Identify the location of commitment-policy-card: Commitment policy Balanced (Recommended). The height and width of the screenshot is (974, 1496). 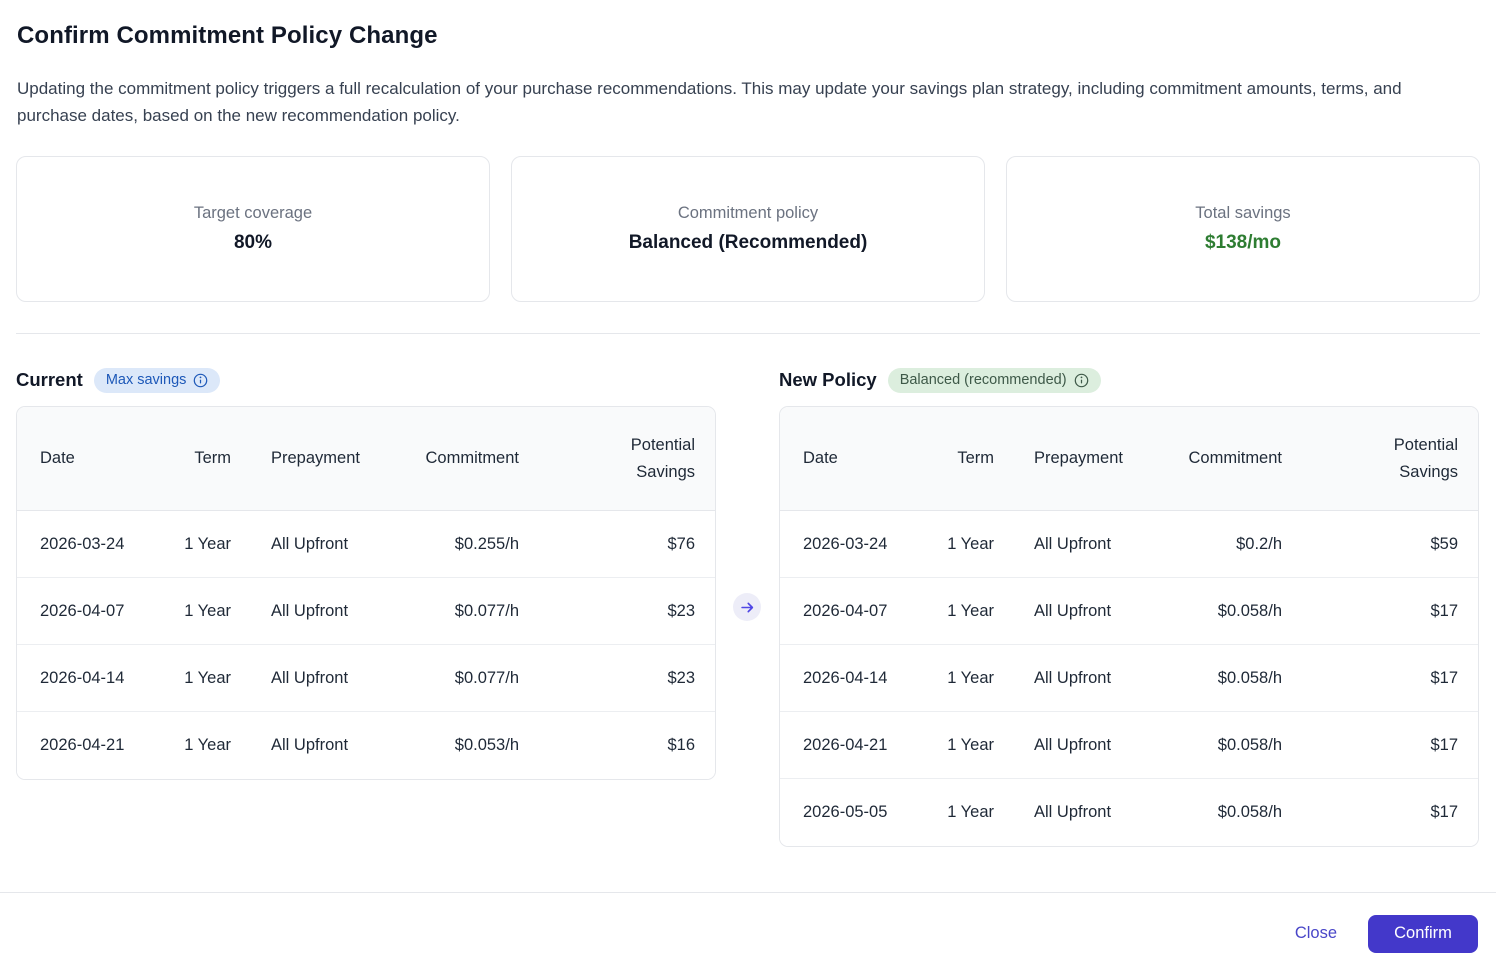
(748, 229).